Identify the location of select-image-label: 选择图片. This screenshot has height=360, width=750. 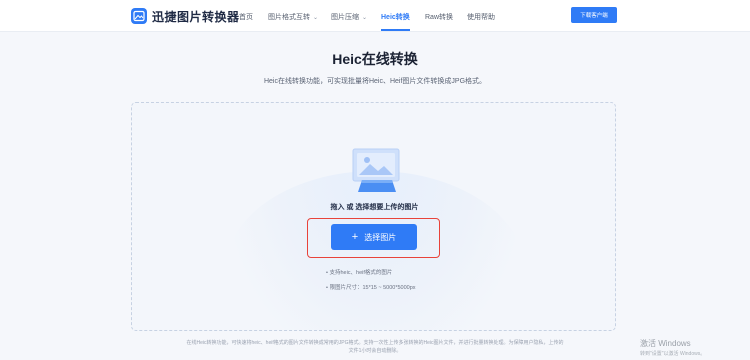
(380, 237).